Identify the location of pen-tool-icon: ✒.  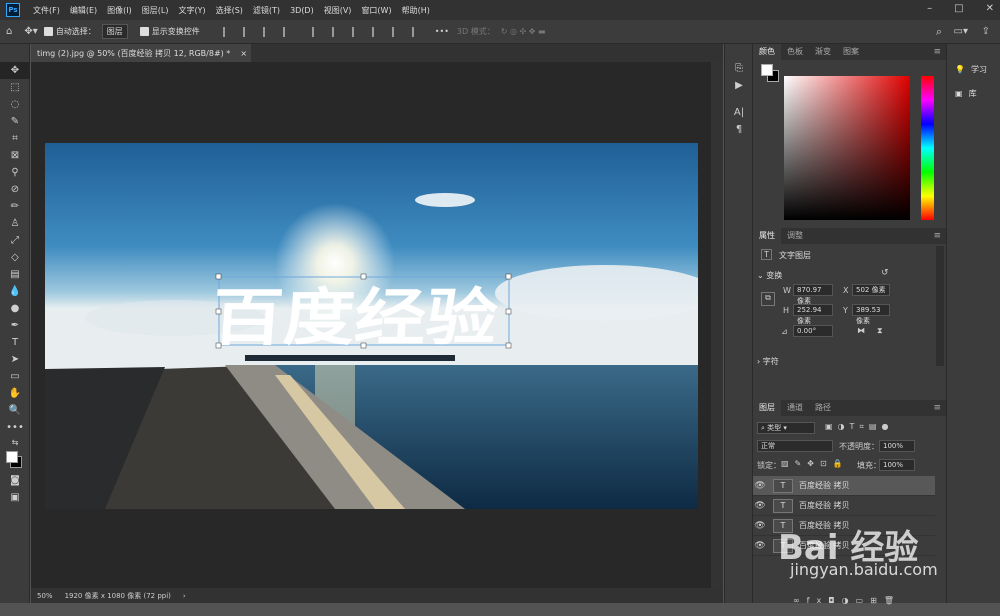
(15, 325).